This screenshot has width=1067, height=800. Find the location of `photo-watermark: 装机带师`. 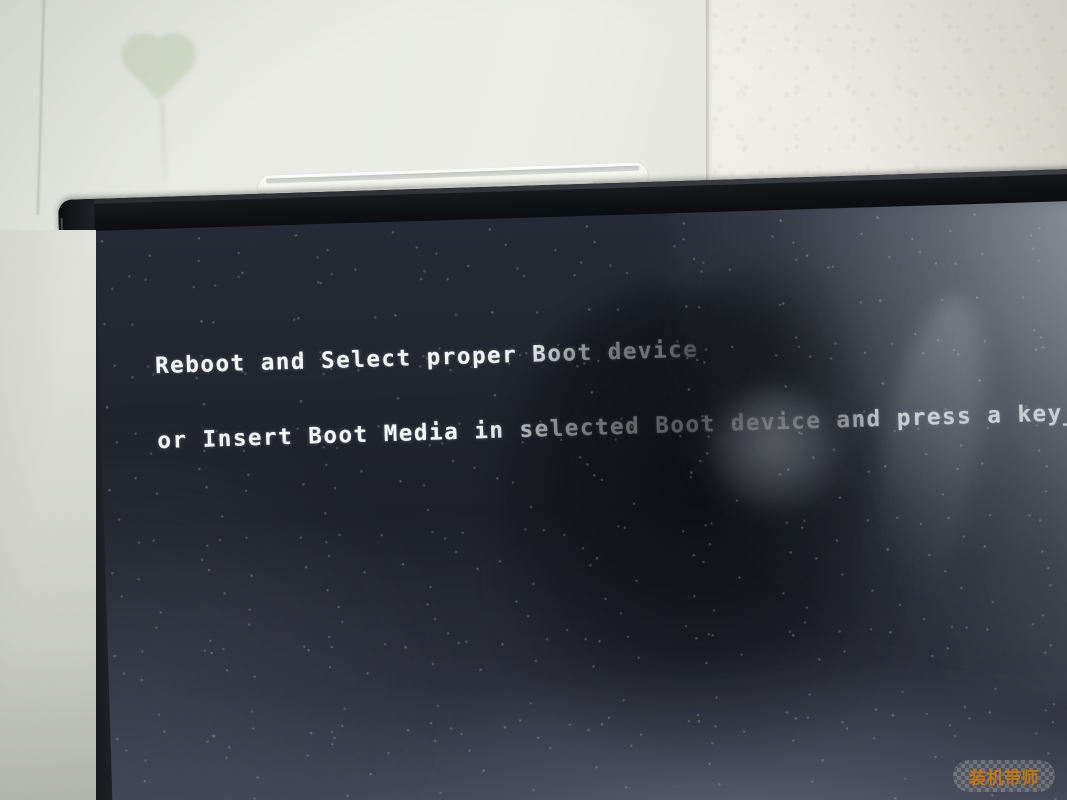

photo-watermark: 装机带师 is located at coordinates (1004, 776).